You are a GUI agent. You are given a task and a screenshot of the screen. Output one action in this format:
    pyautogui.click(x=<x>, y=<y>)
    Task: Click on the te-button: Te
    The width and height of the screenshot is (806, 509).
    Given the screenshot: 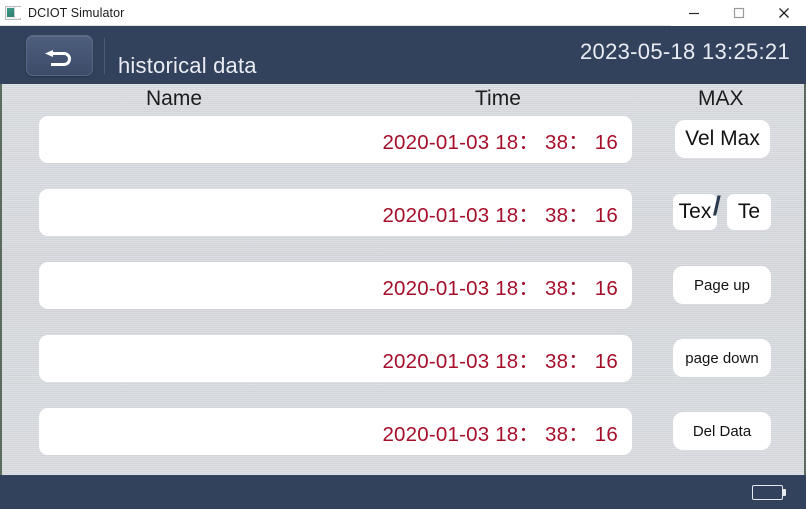 What is the action you would take?
    pyautogui.click(x=749, y=212)
    